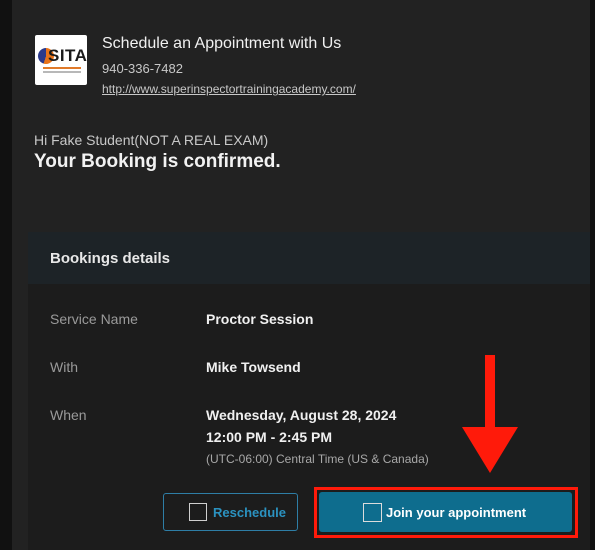 The width and height of the screenshot is (595, 550). I want to click on when-timezone: (UTC-06:00) Central Time (US & Canada), so click(317, 459).